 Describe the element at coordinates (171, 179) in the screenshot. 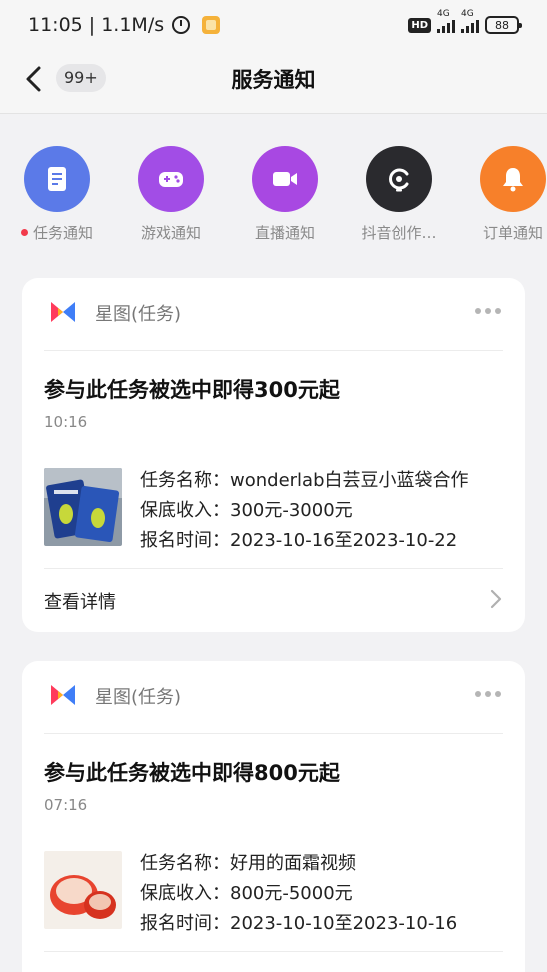

I see `gamepad-icon` at that location.